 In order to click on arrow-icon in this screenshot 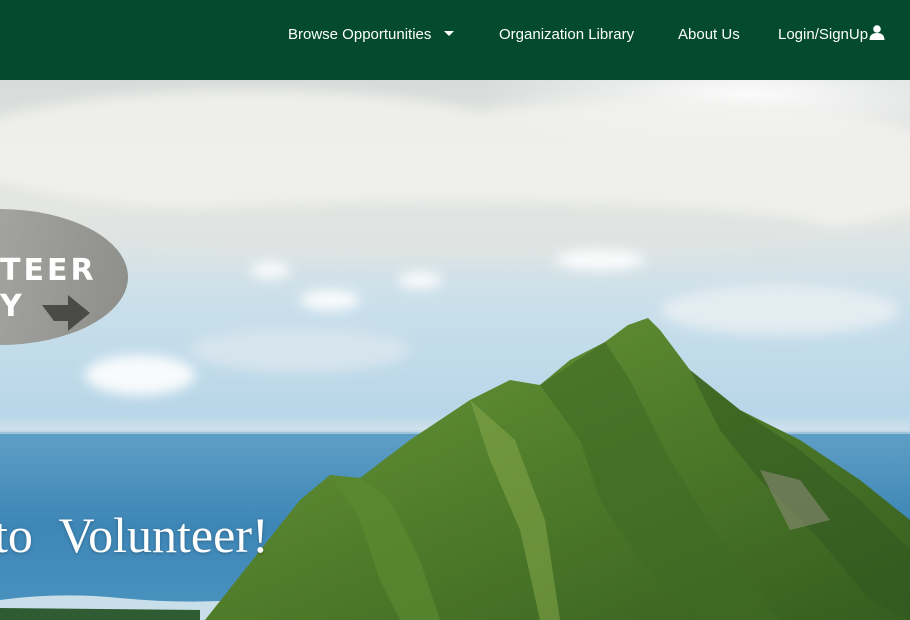, I will do `click(66, 313)`.